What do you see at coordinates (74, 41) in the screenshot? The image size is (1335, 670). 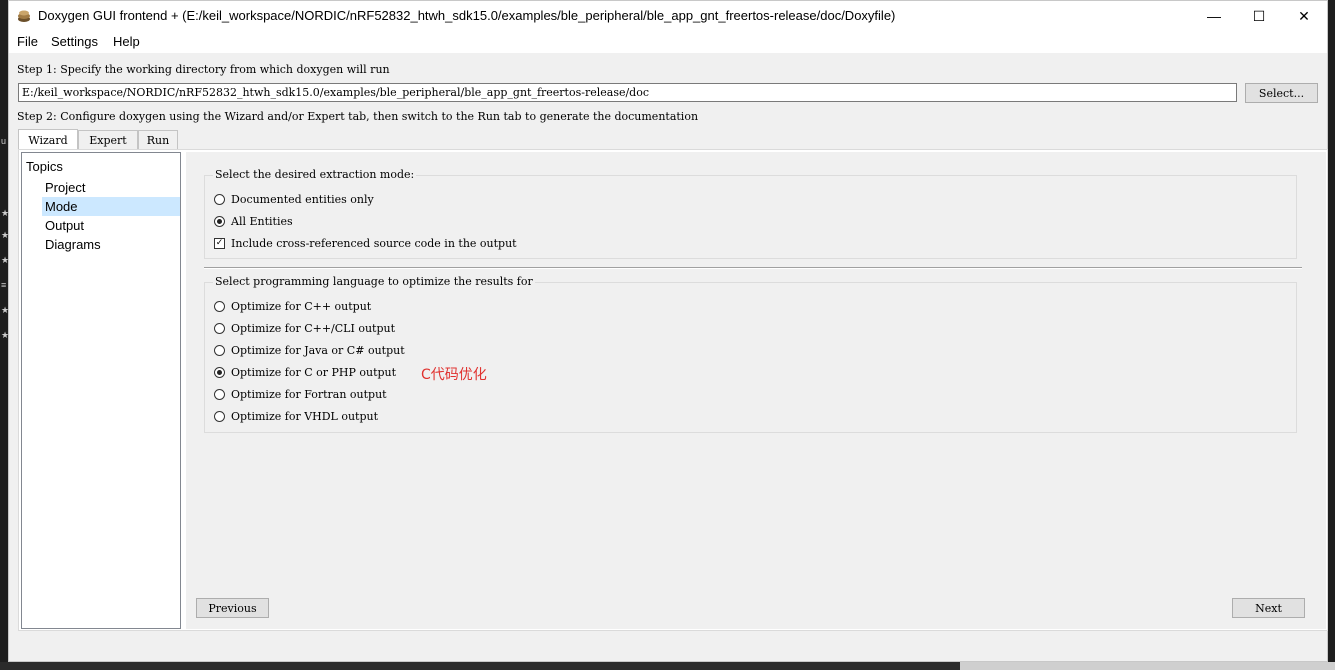 I see `menu-settings: Settings` at bounding box center [74, 41].